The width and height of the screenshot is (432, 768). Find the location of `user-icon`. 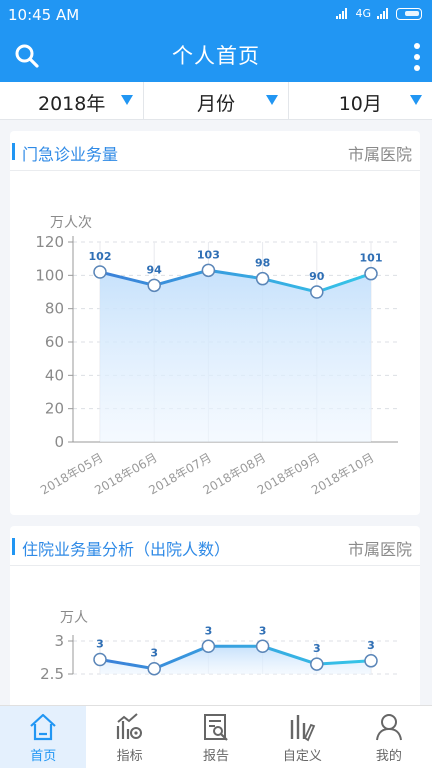

user-icon is located at coordinates (388, 727).